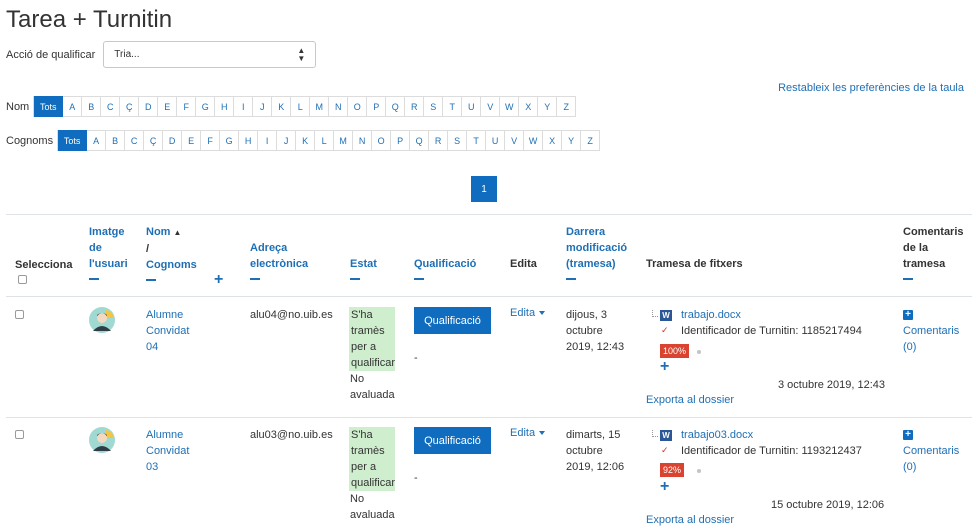 The height and width of the screenshot is (531, 976). I want to click on initial-first-13: L, so click(301, 106).